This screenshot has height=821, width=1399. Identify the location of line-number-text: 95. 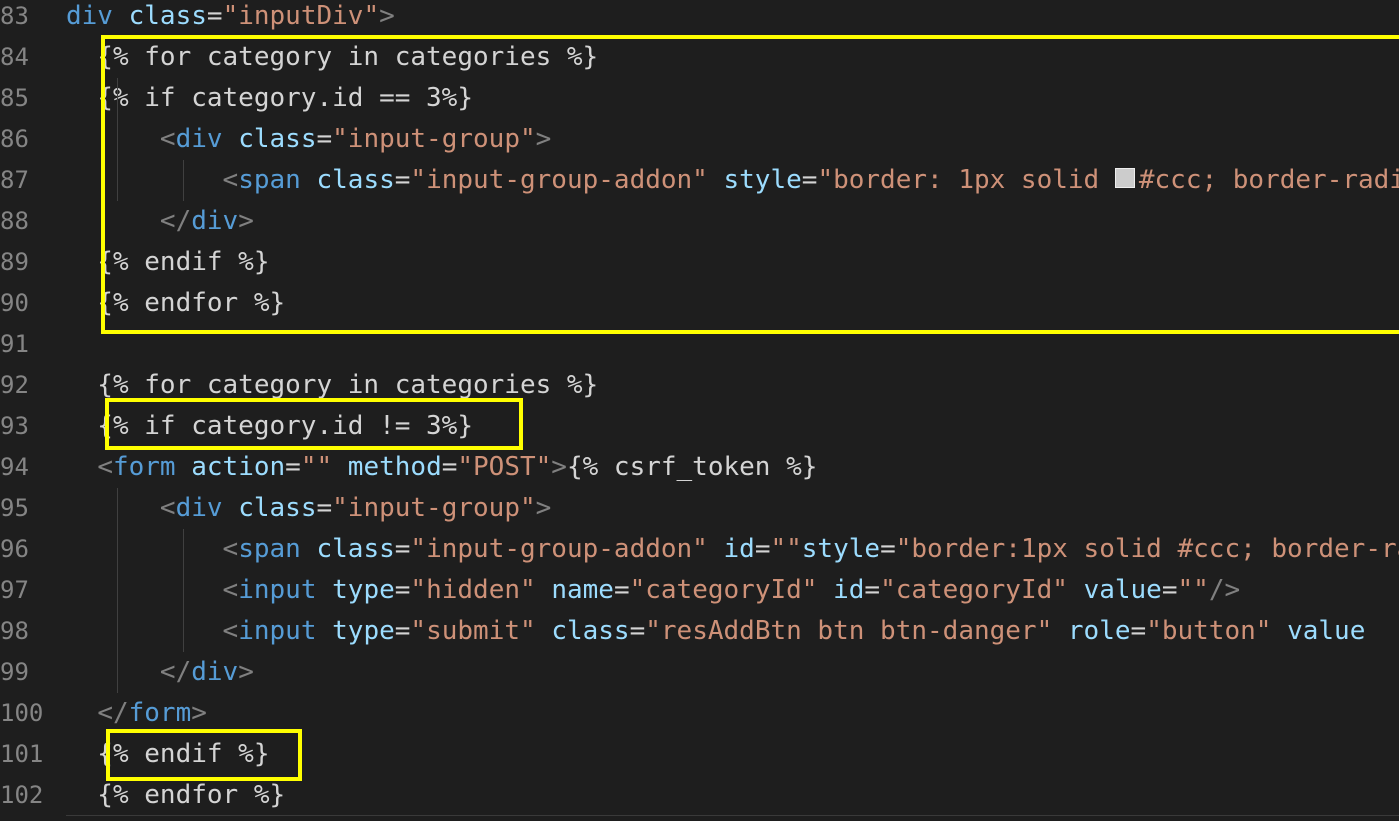
(14, 508).